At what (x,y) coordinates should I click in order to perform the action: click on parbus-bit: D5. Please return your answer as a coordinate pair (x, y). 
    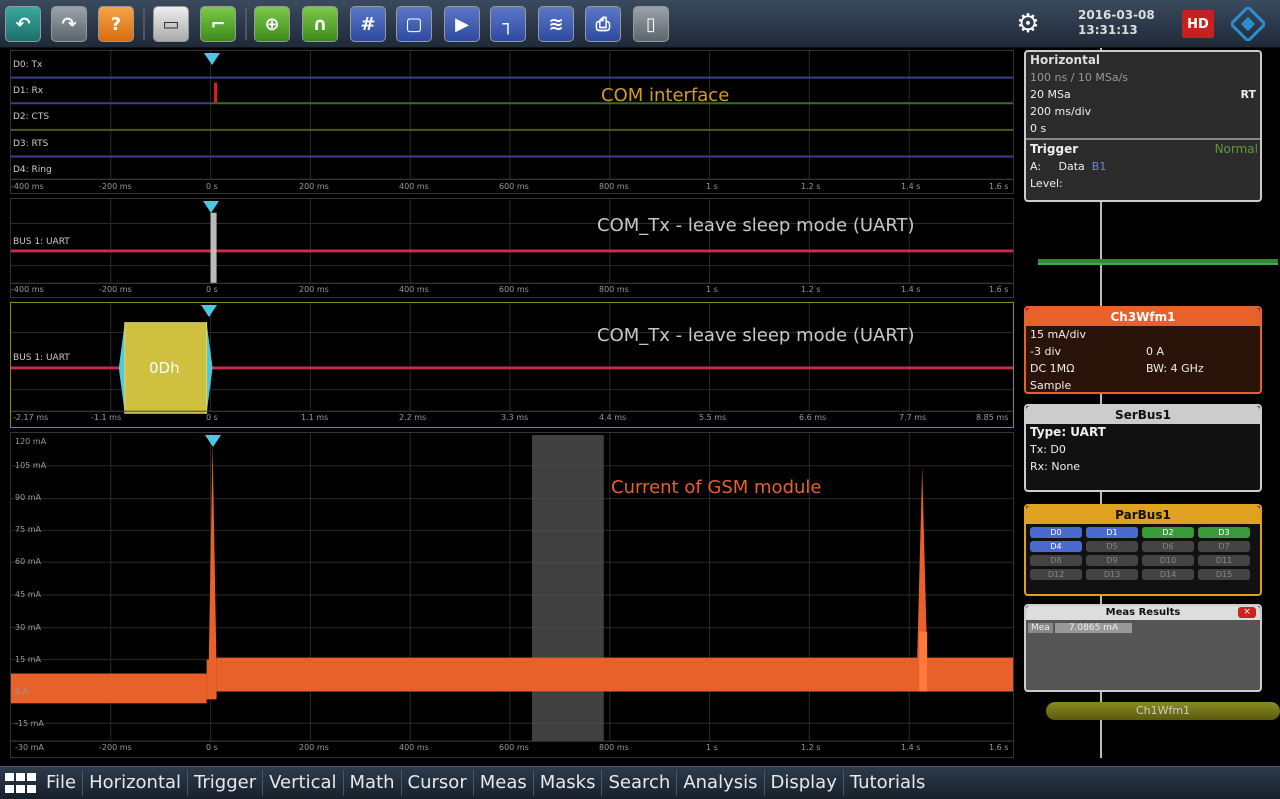
    Looking at the image, I should click on (1112, 546).